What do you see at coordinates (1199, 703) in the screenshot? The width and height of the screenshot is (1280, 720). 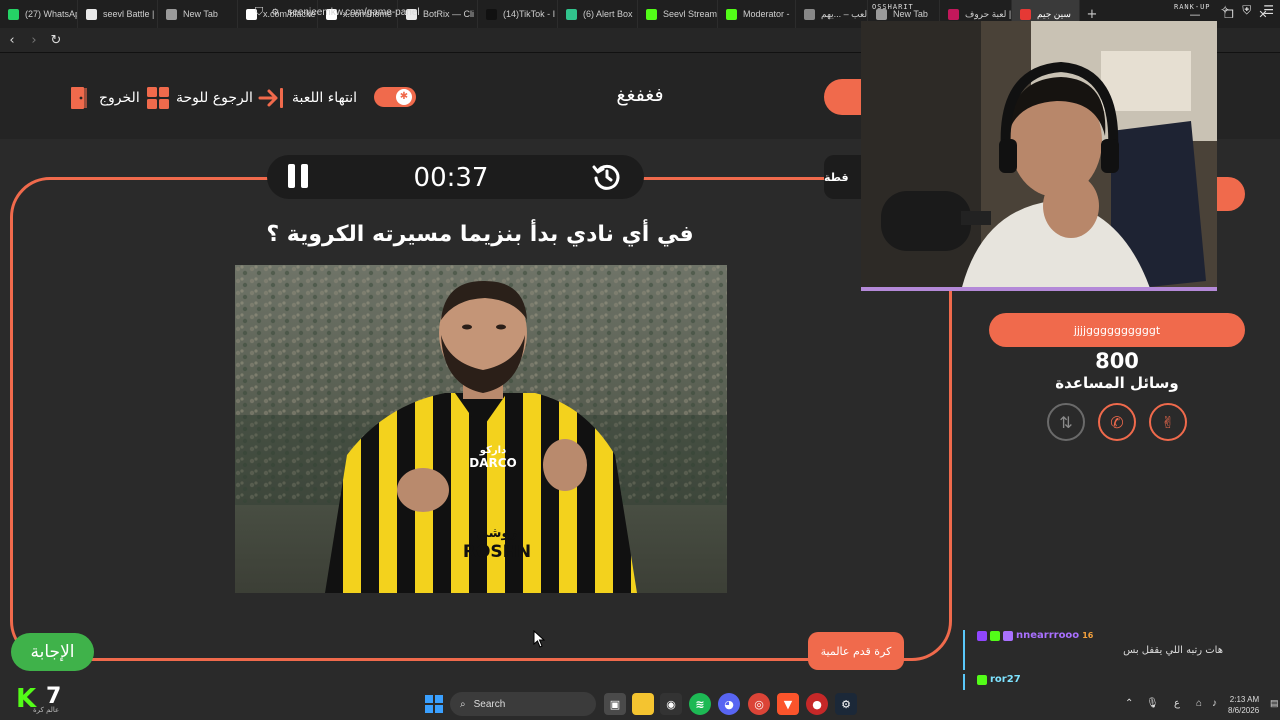 I see `network-icon: ⌂` at bounding box center [1199, 703].